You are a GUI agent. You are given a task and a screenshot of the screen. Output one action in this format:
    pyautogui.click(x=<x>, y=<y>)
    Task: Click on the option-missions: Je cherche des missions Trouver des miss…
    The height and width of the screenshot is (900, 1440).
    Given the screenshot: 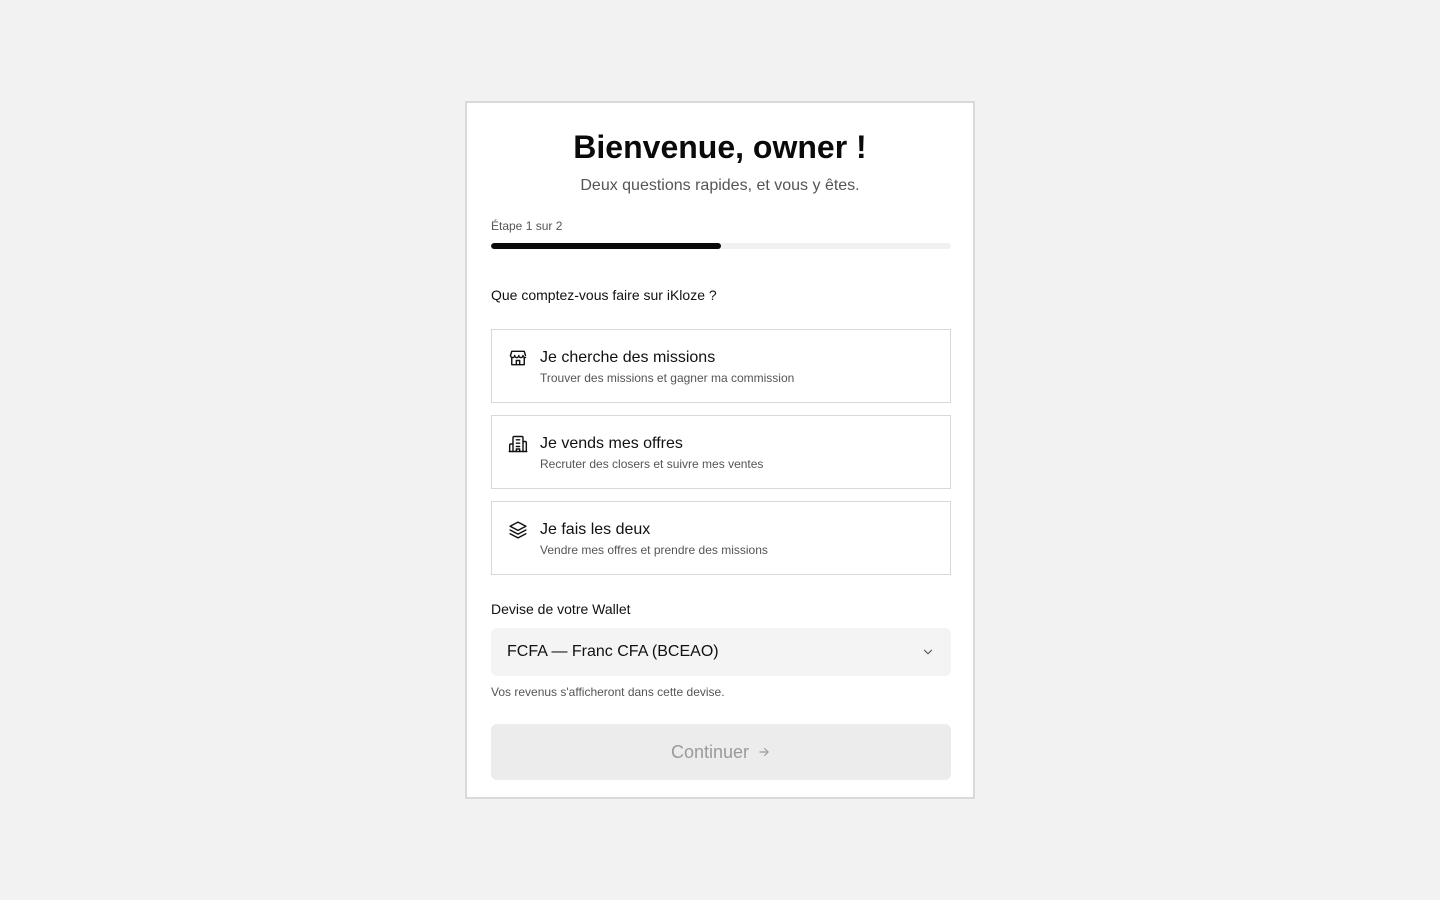 What is the action you would take?
    pyautogui.click(x=721, y=366)
    